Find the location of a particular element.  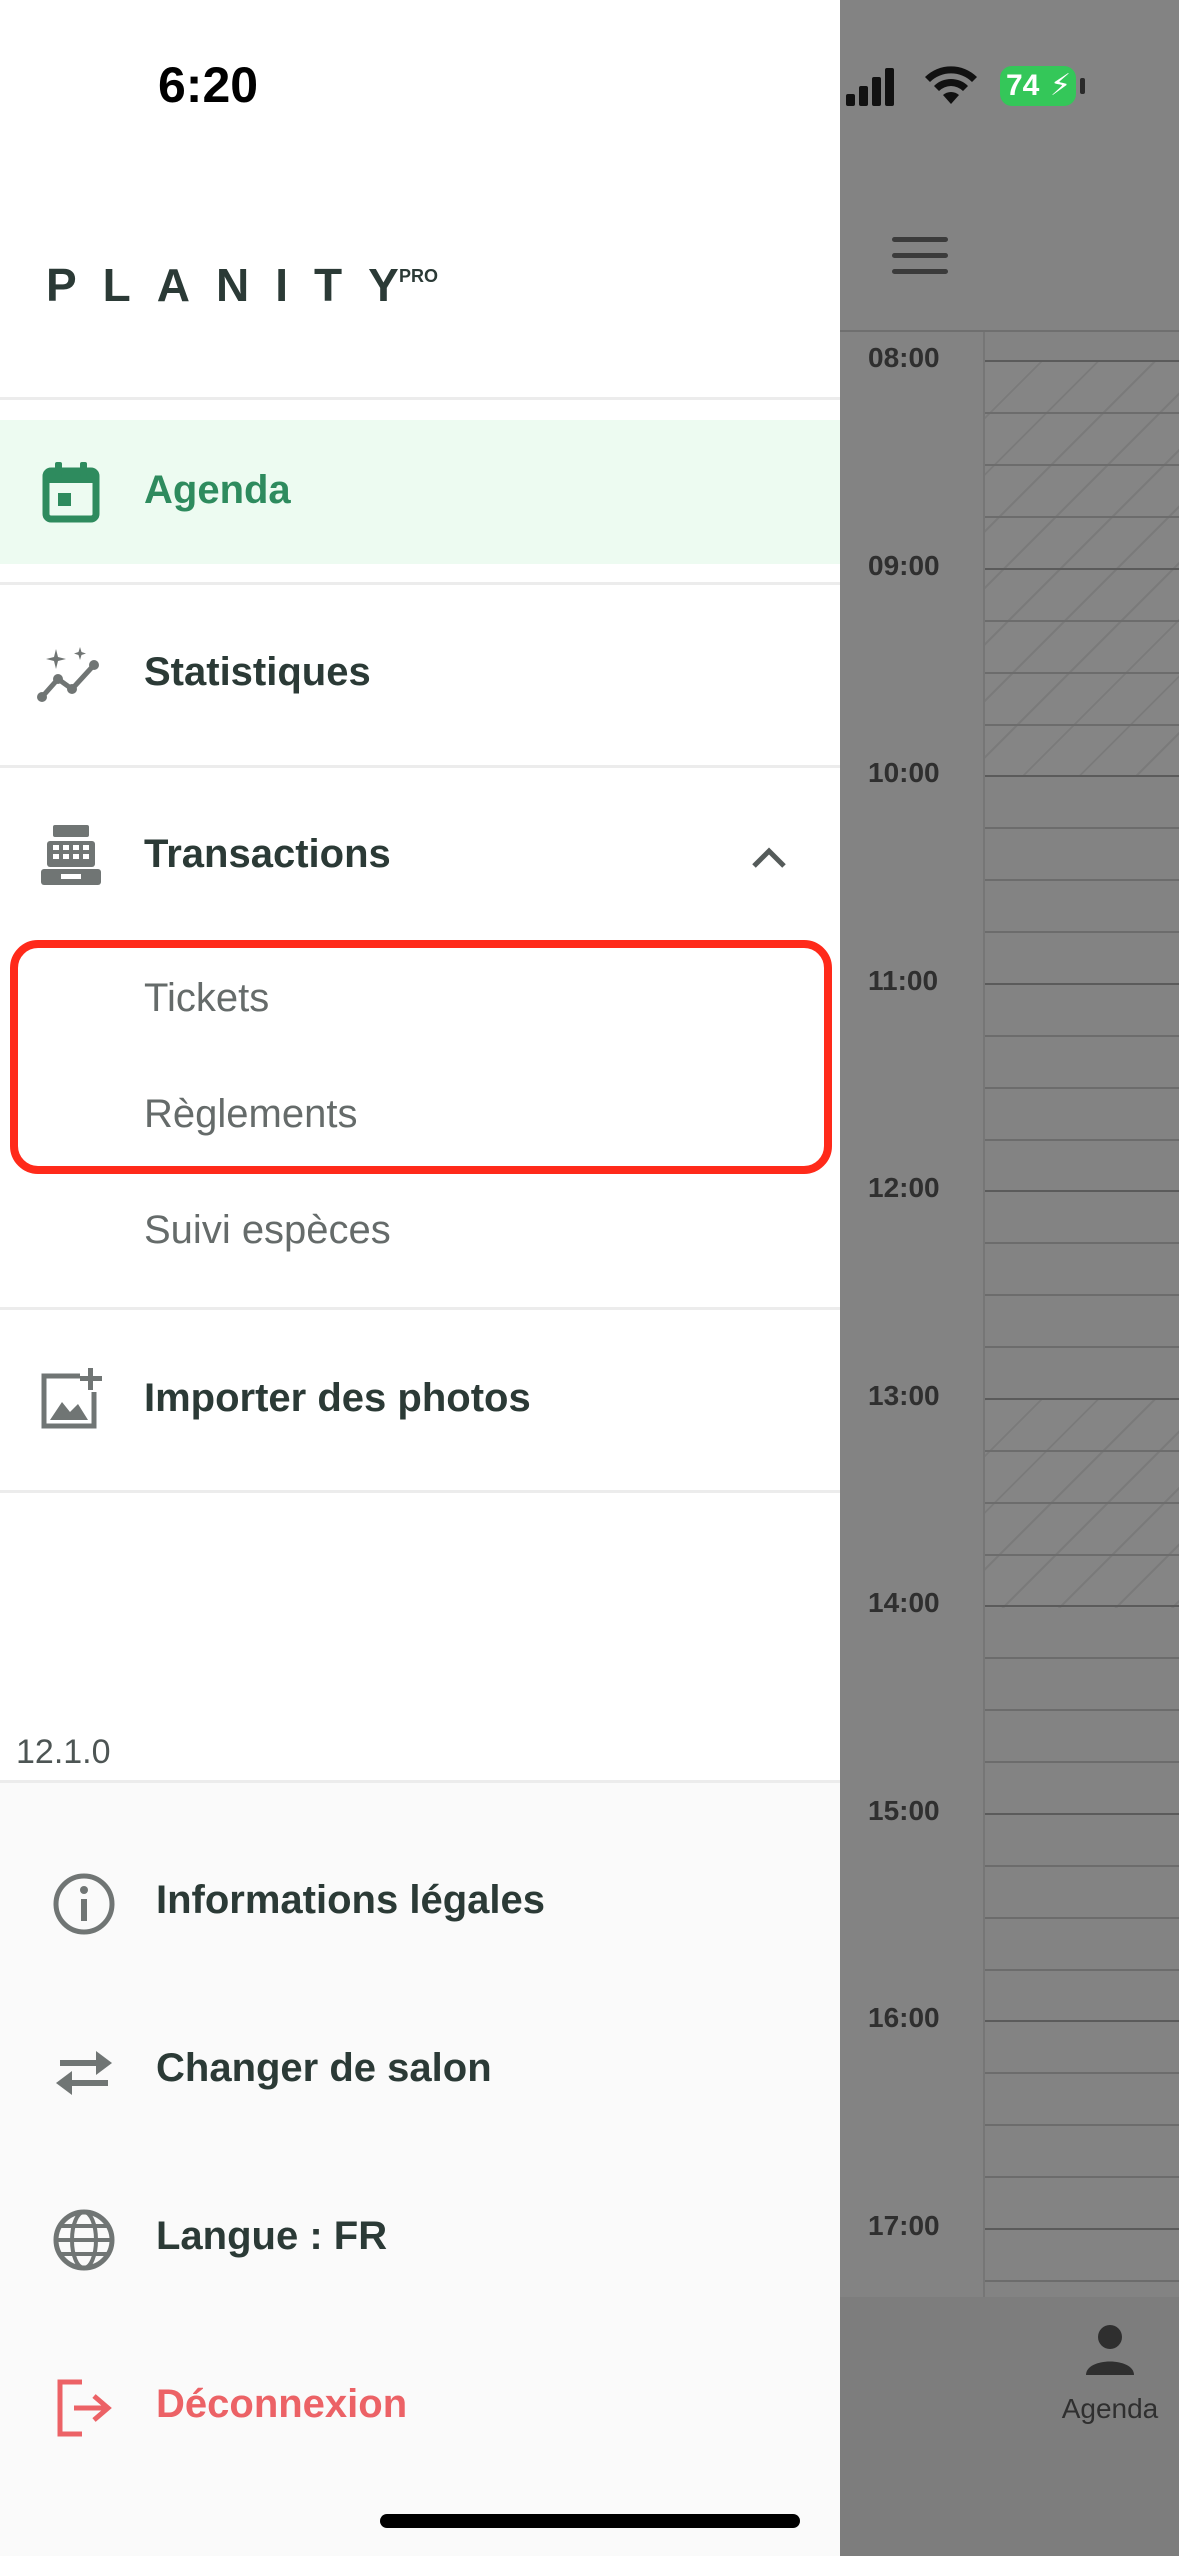

globe-icon is located at coordinates (84, 2240).